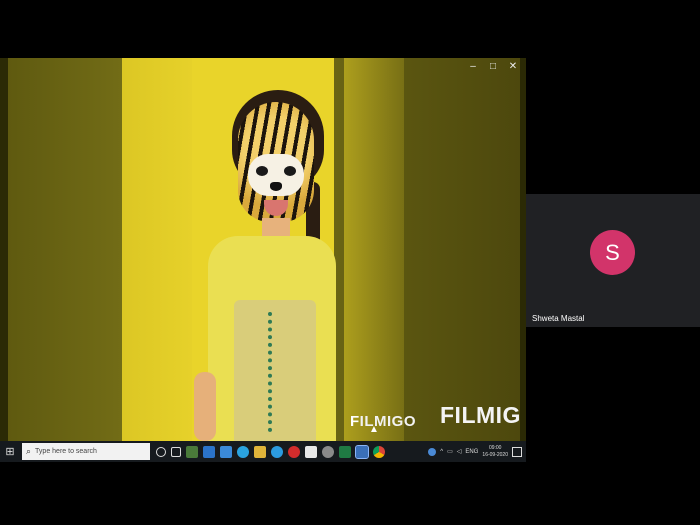 Image resolution: width=700 pixels, height=525 pixels. What do you see at coordinates (10, 451) in the screenshot?
I see `windows-start-icon: ⊞` at bounding box center [10, 451].